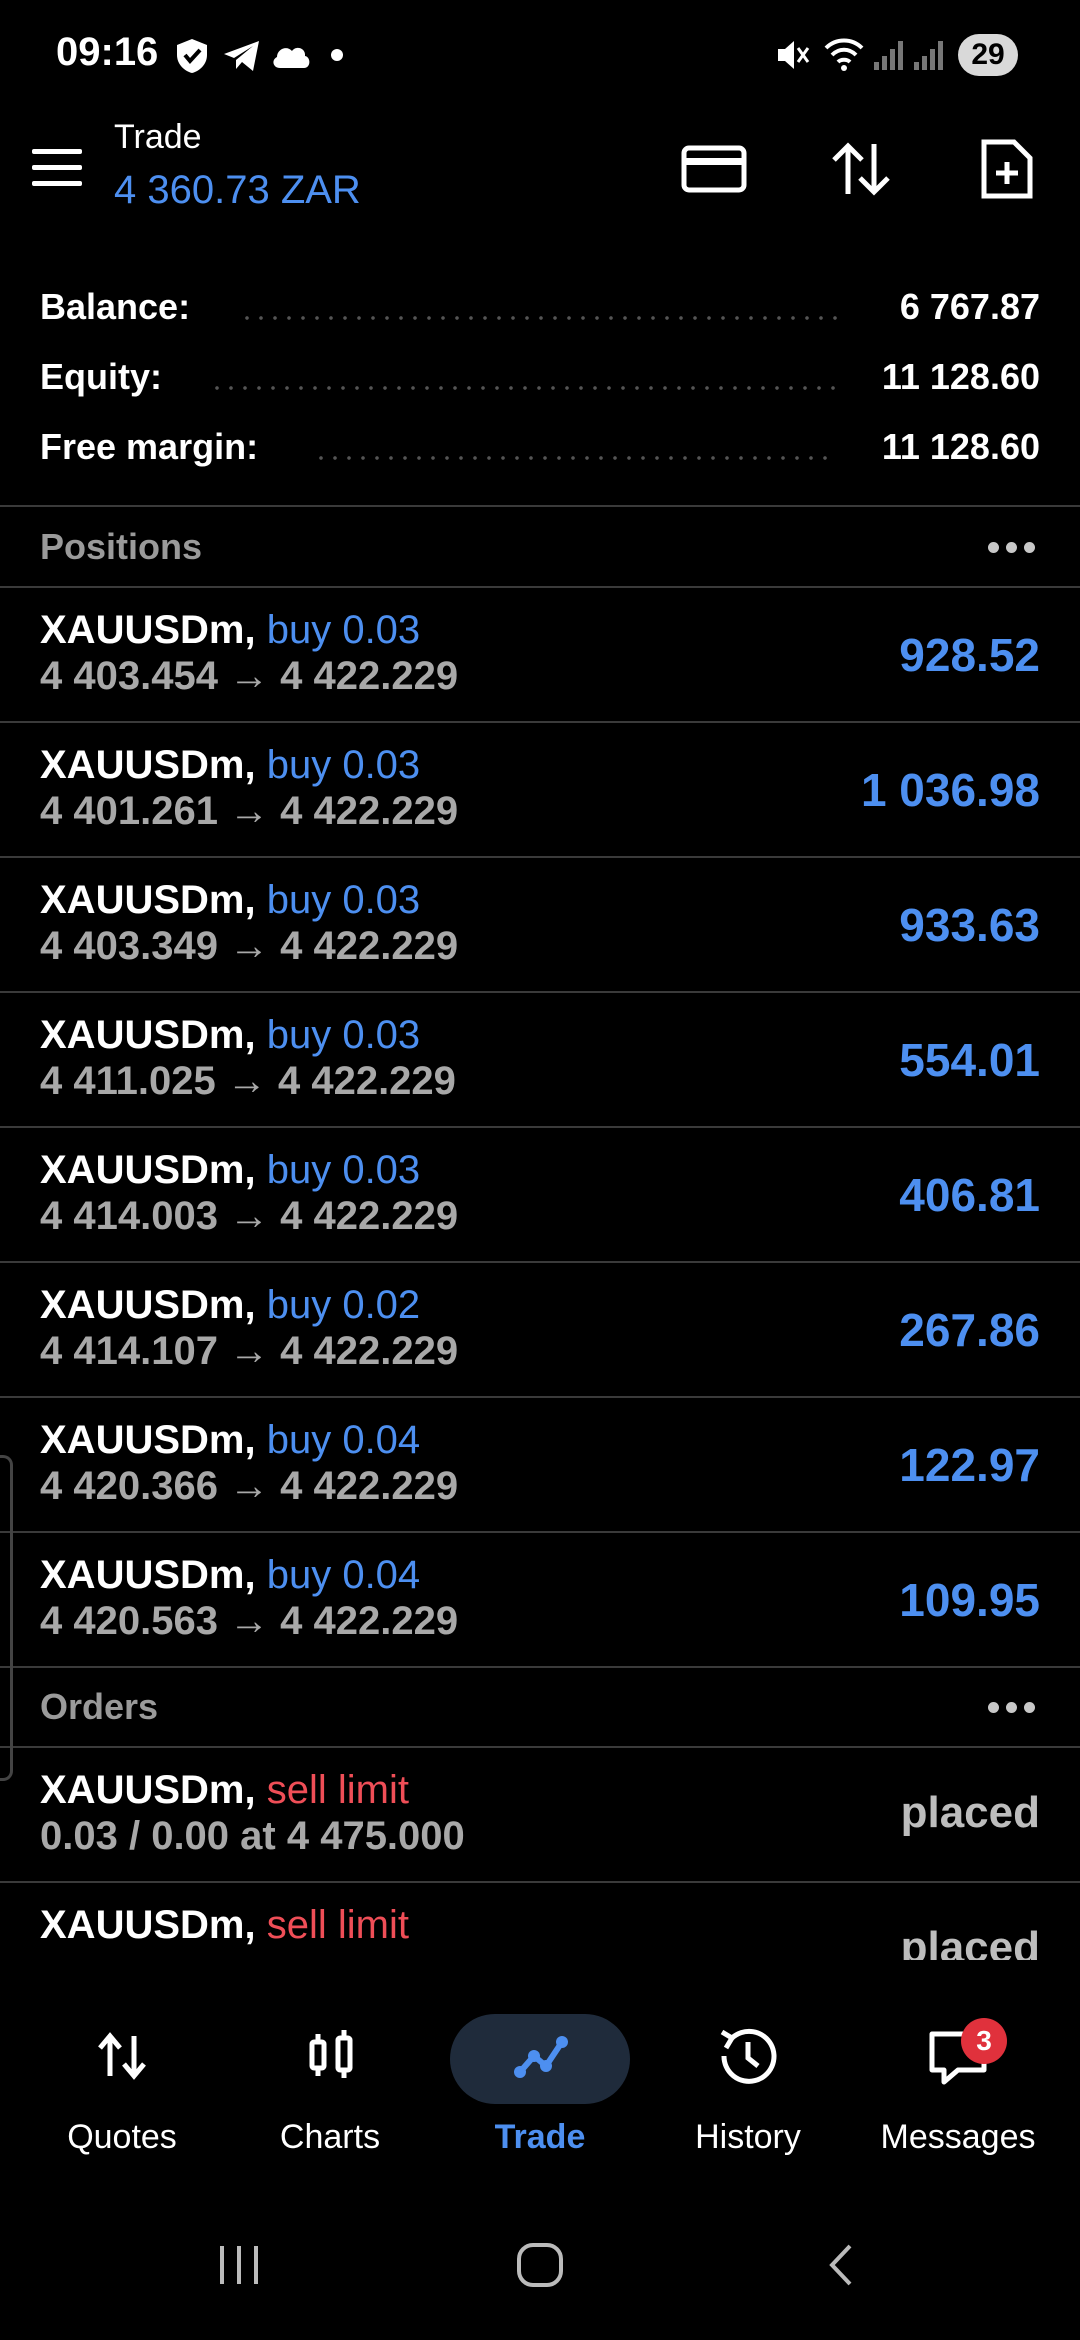 The width and height of the screenshot is (1080, 2340). What do you see at coordinates (122, 2056) in the screenshot?
I see `quotes-icon` at bounding box center [122, 2056].